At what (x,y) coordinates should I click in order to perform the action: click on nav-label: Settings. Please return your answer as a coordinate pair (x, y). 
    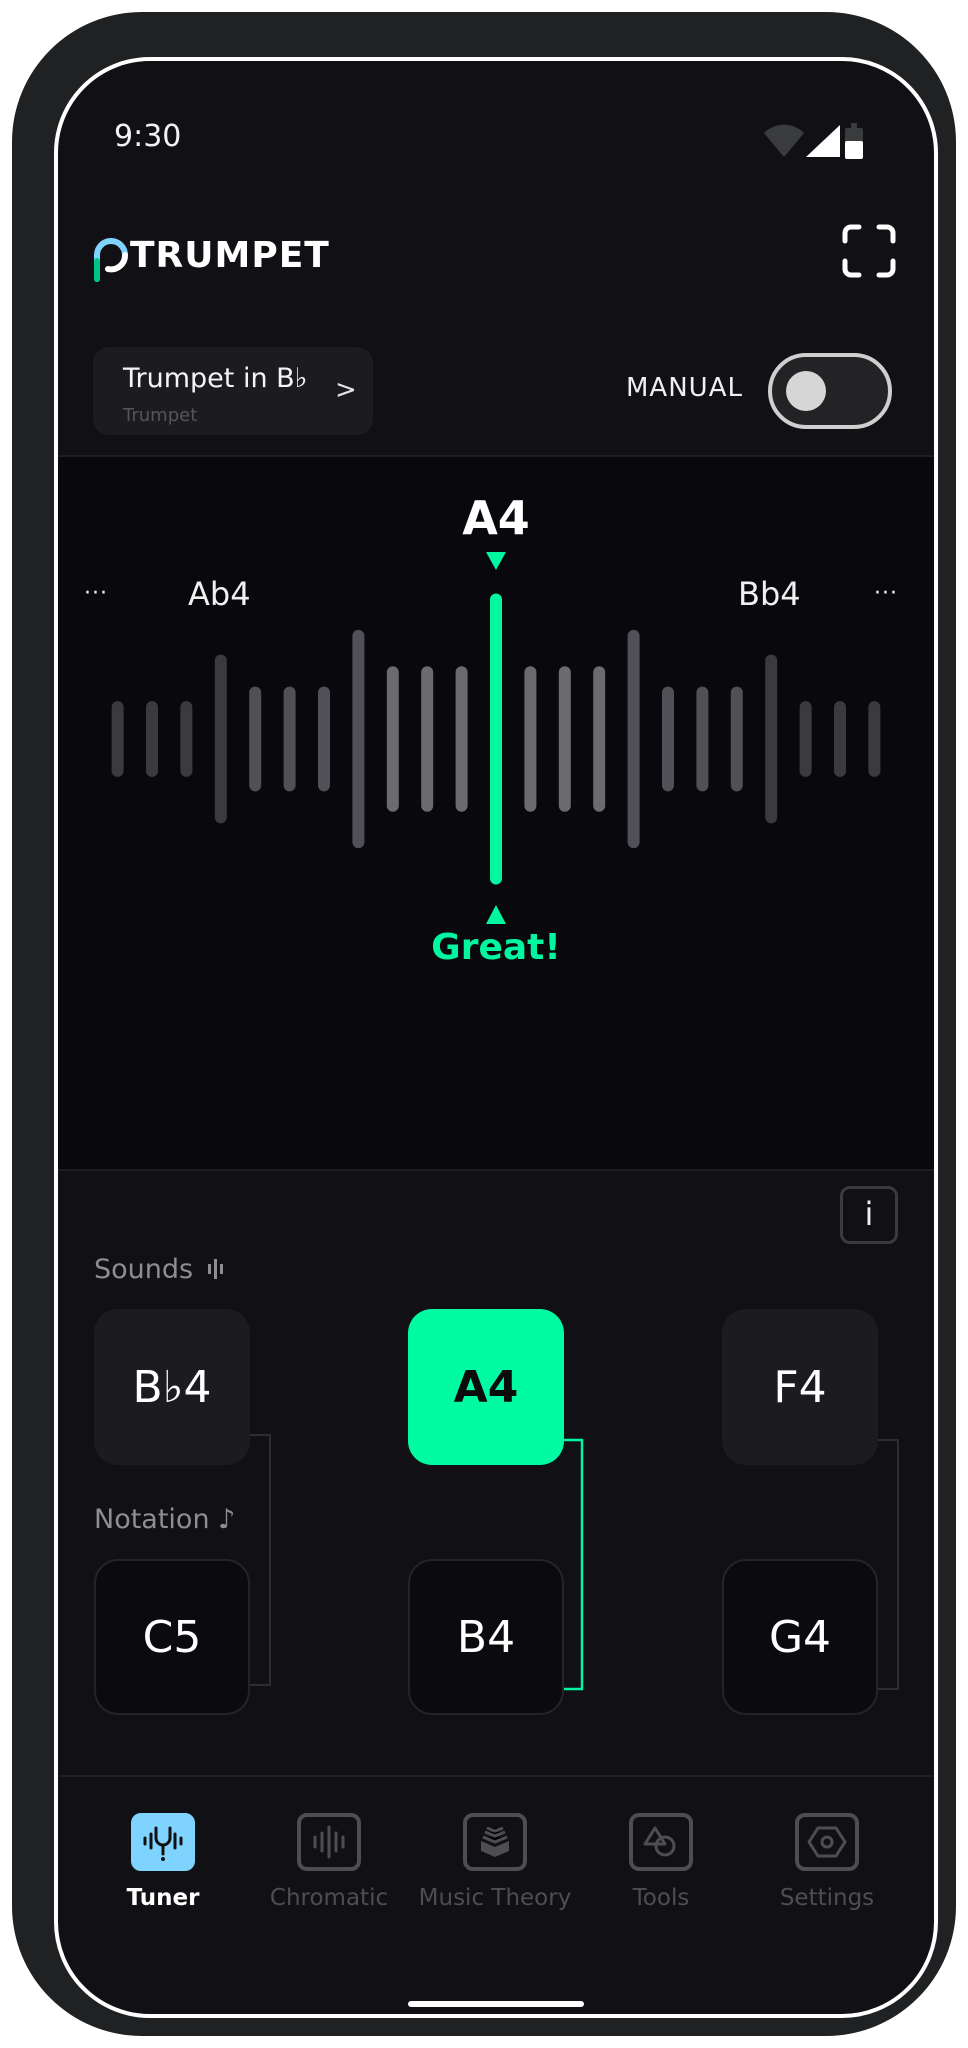
    Looking at the image, I should click on (827, 1898).